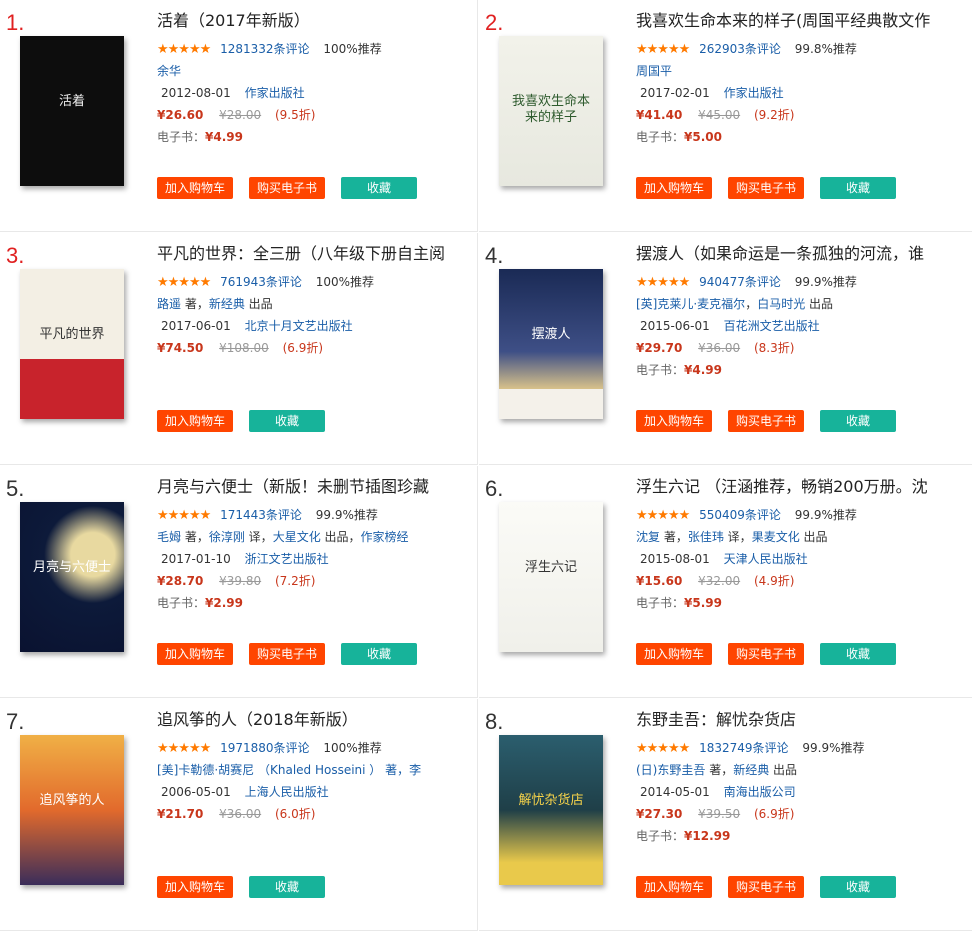  What do you see at coordinates (800, 71) in the screenshot?
I see `author-row: 周国平` at bounding box center [800, 71].